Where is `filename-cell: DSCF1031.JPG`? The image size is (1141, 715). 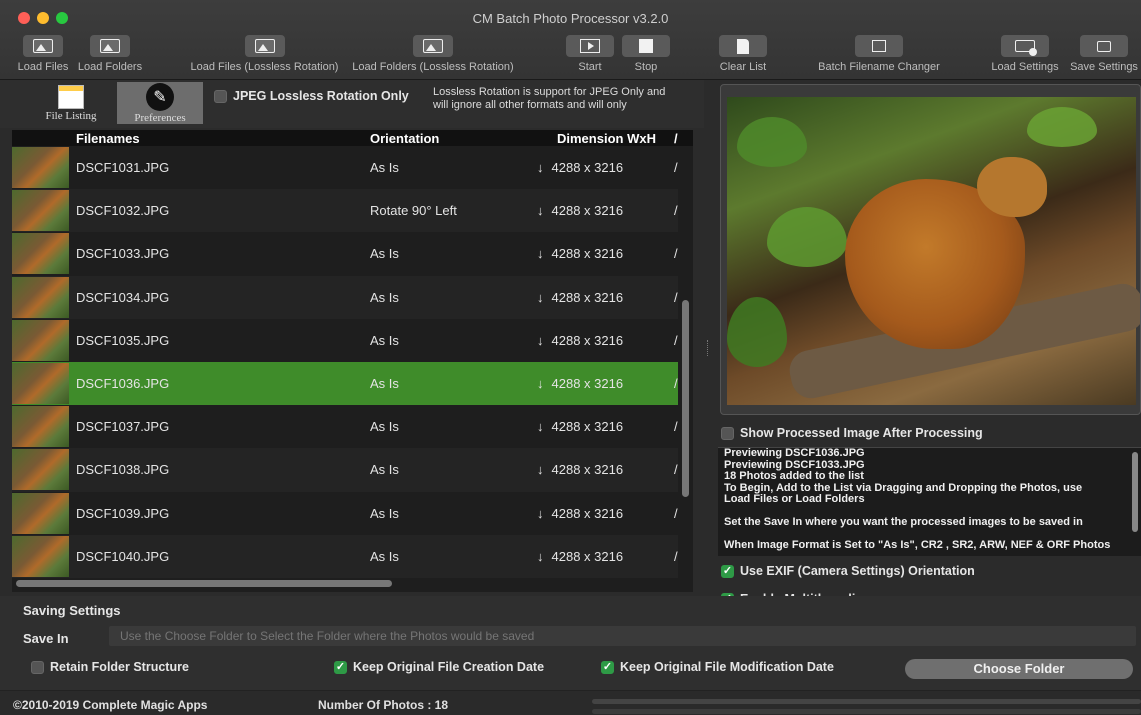
filename-cell: DSCF1031.JPG is located at coordinates (123, 167).